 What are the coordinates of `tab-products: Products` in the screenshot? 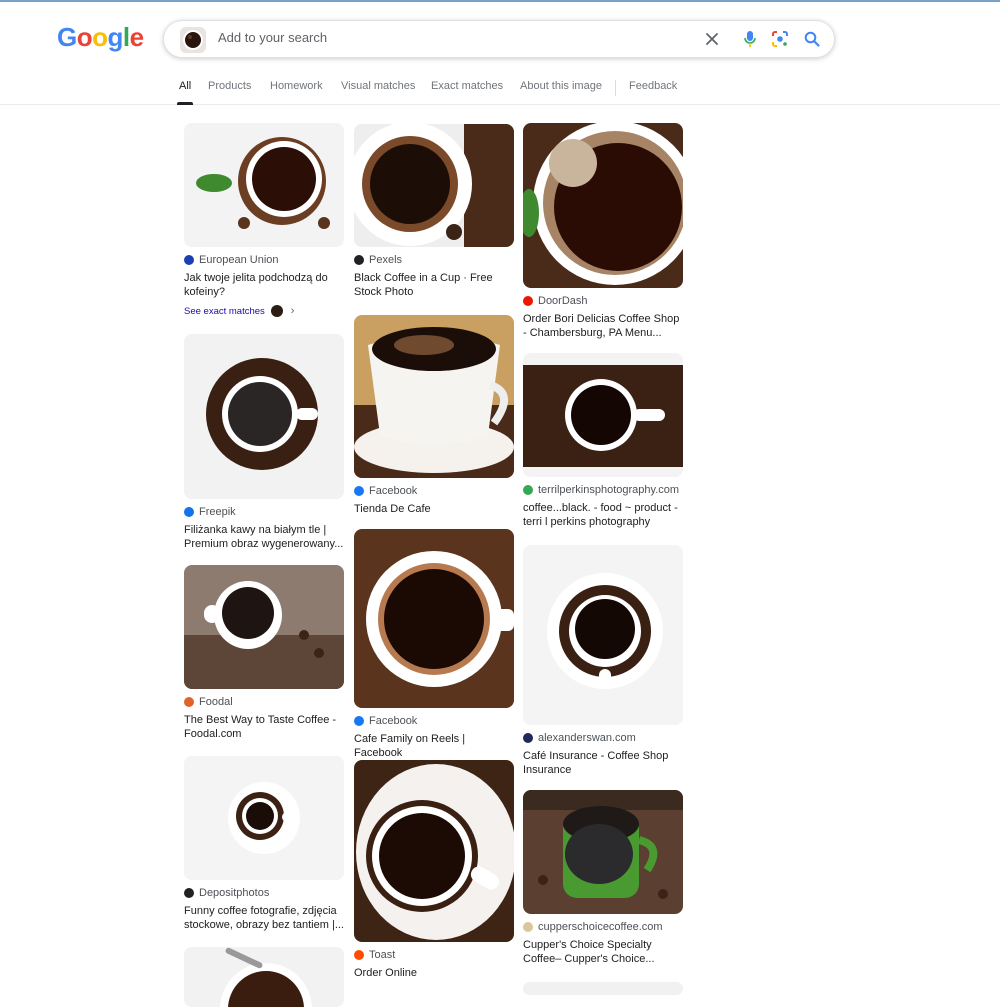 It's located at (229, 92).